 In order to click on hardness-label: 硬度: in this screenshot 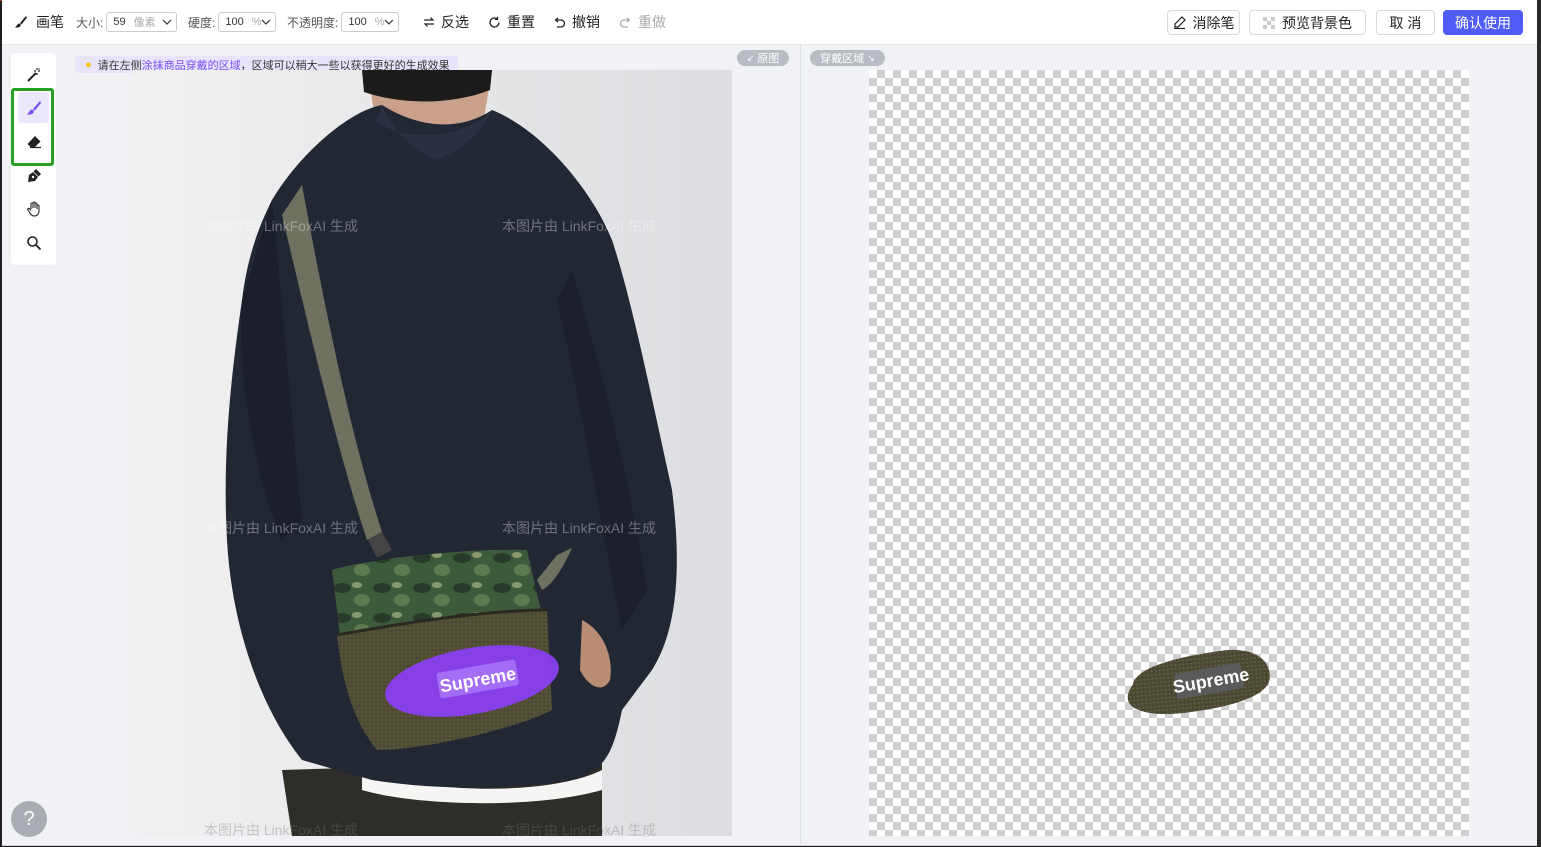, I will do `click(202, 22)`.